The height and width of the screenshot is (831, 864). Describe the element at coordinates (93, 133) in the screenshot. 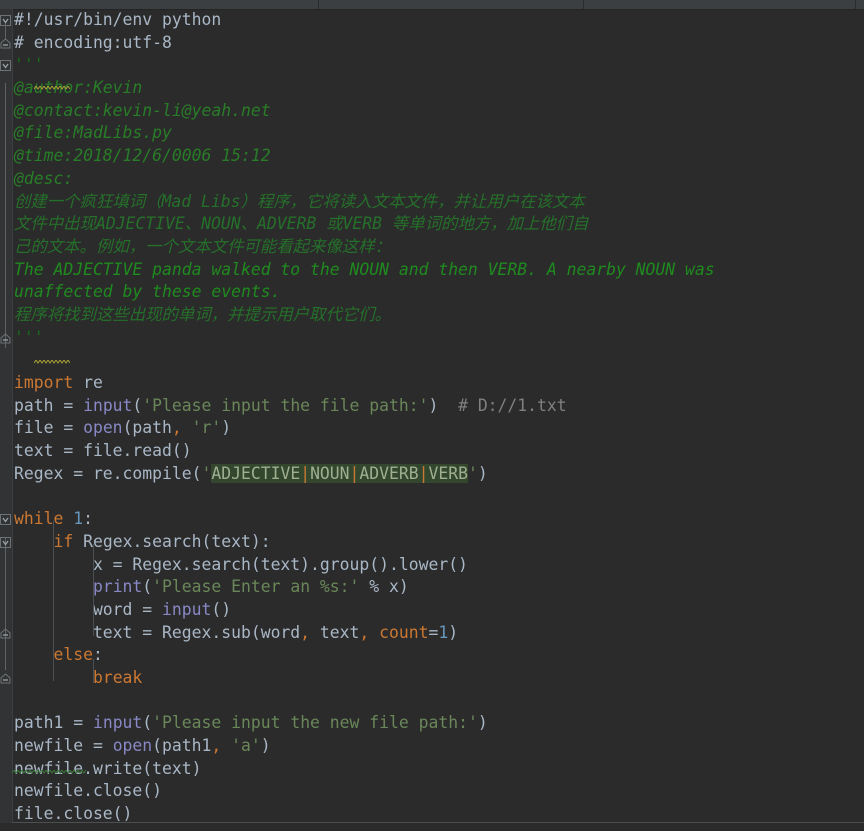

I see `code-token: @file:MadLibs.py` at that location.